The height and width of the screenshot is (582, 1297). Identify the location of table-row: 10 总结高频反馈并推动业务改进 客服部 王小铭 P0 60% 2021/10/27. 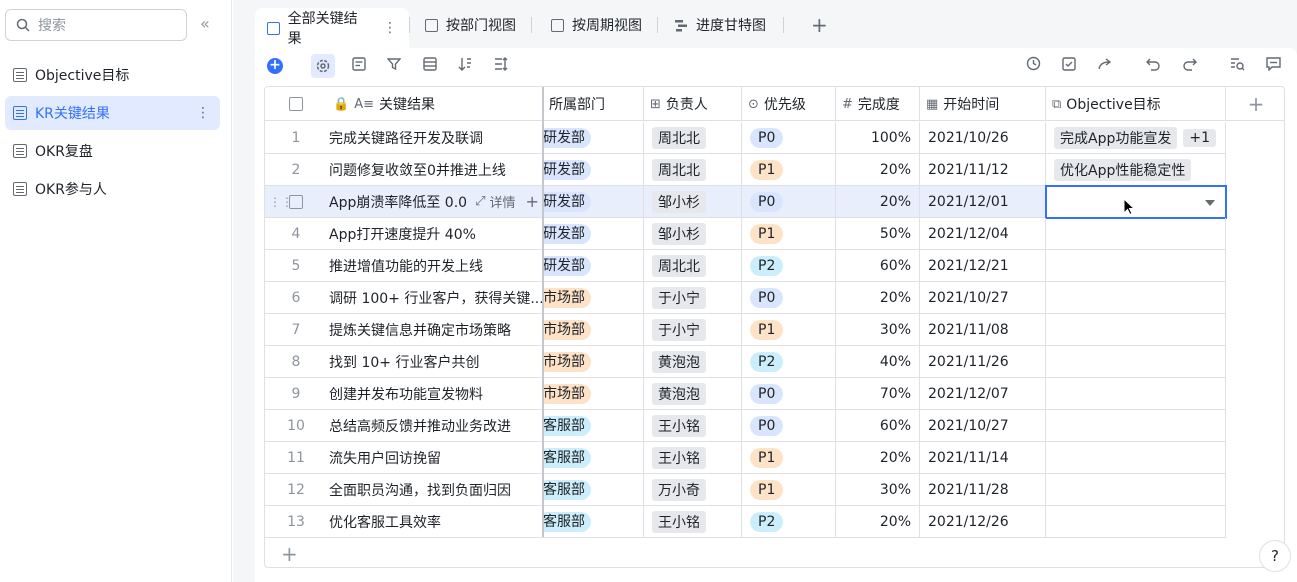
(745, 426).